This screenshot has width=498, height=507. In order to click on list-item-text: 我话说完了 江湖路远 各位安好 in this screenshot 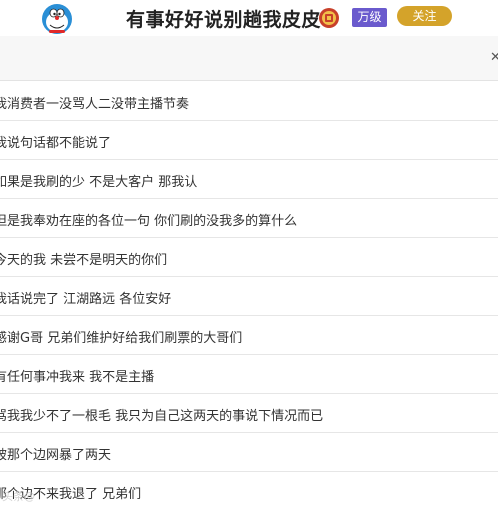, I will do `click(86, 299)`.